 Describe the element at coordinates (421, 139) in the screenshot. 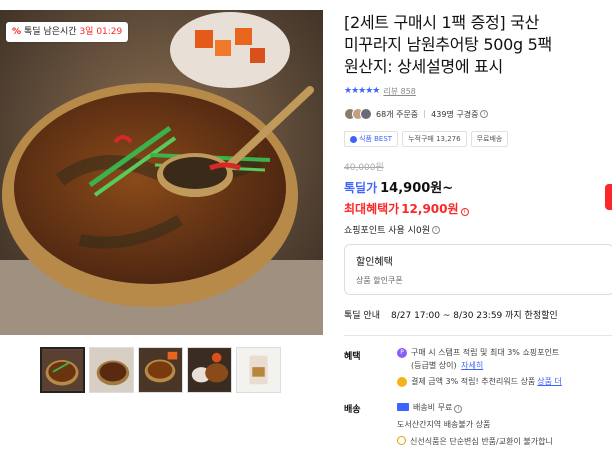

I see `cumulative-label: 누적구매` at that location.